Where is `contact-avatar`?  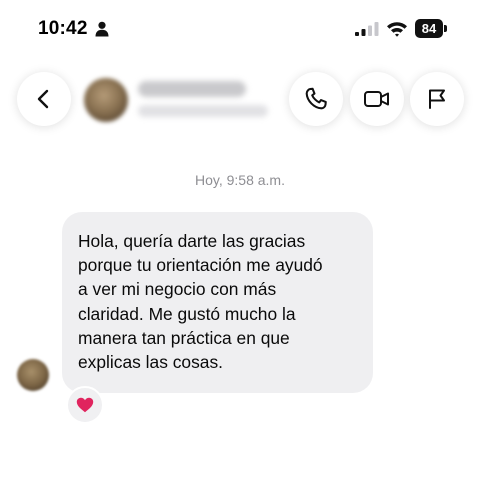
contact-avatar is located at coordinates (106, 100).